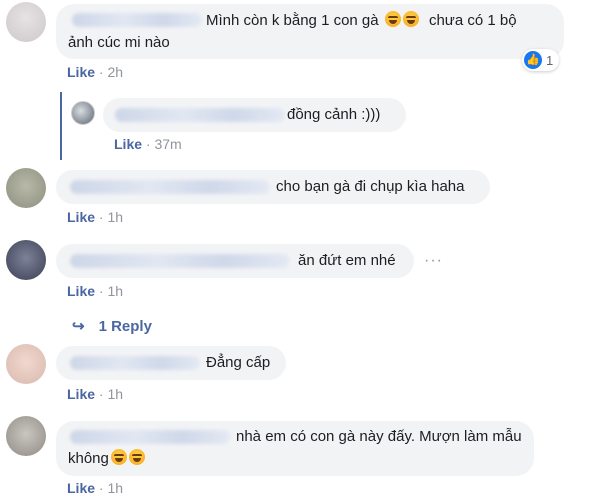 This screenshot has height=502, width=600. I want to click on comment-bubble: Đẳng cấp, so click(171, 363).